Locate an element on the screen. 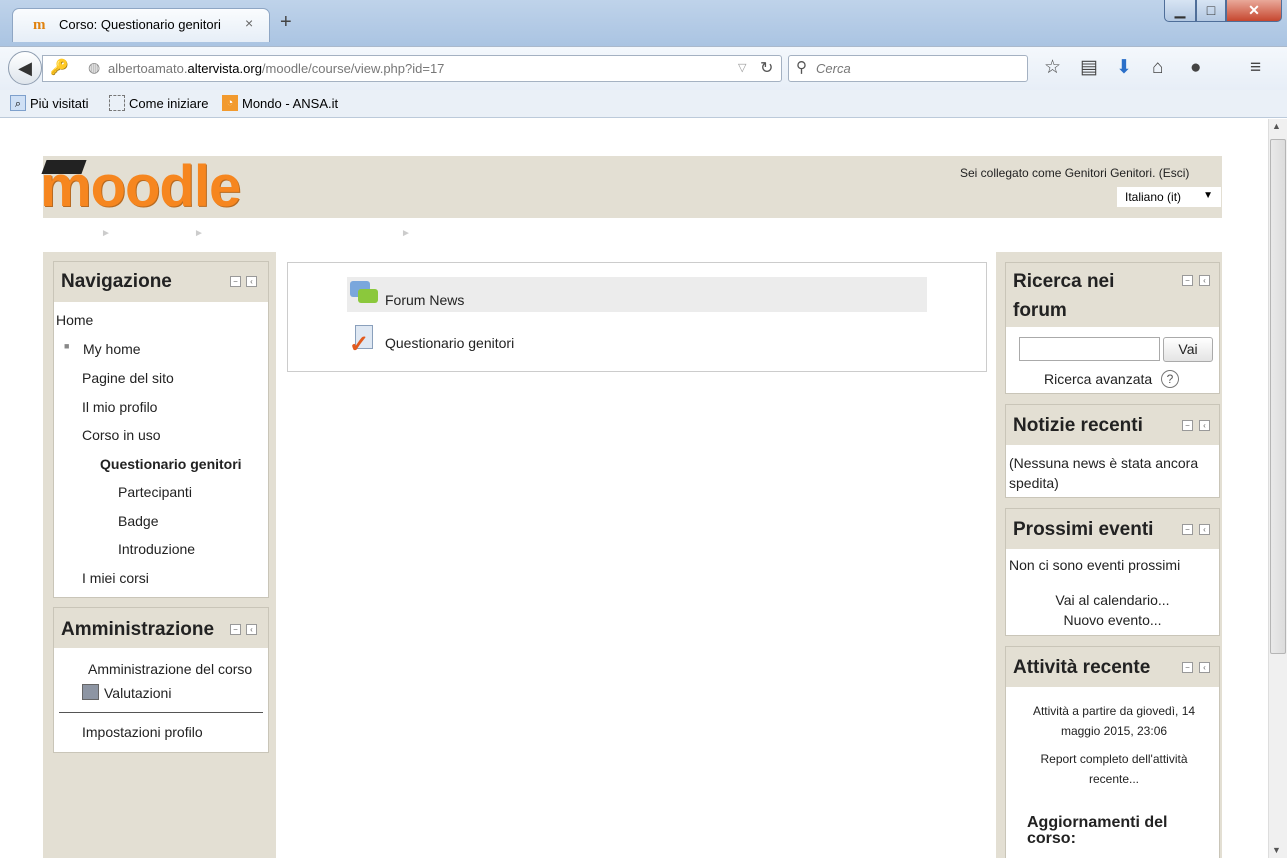 This screenshot has width=1287, height=858. bookmark-getting-started: Come iniziare is located at coordinates (168, 103).